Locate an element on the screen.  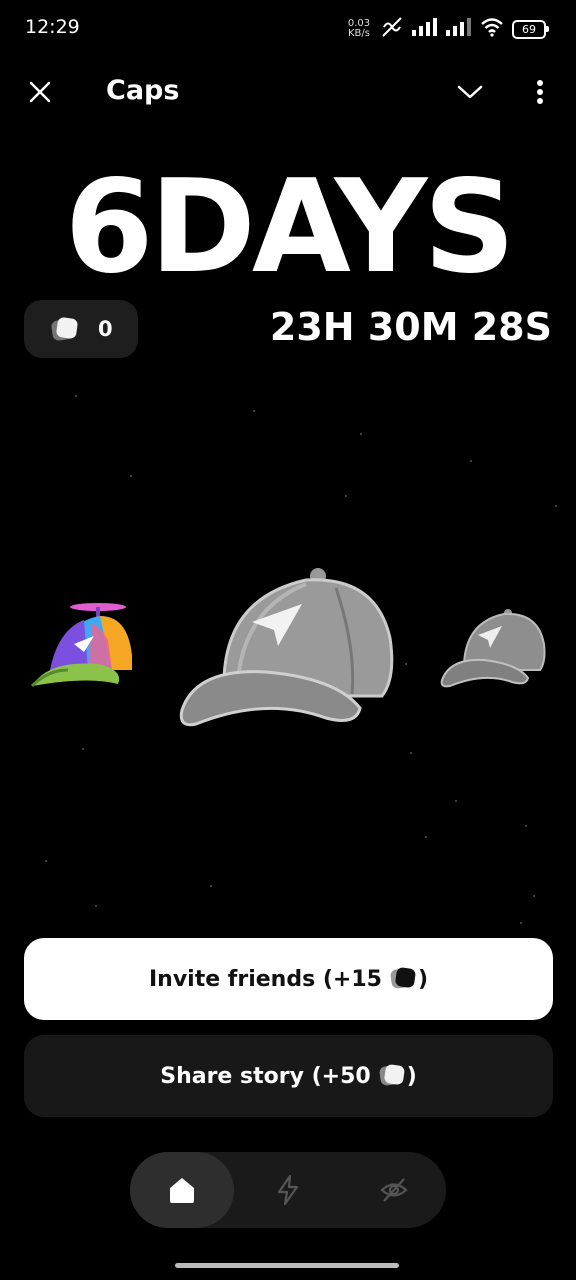
header: Caps is located at coordinates (288, 92).